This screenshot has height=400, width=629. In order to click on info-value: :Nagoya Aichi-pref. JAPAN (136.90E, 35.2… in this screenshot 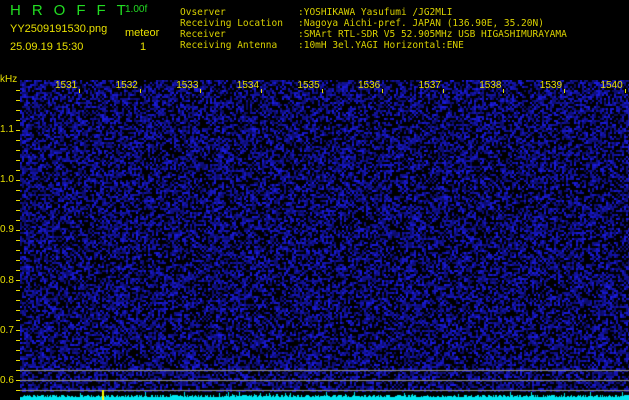, I will do `click(421, 23)`.